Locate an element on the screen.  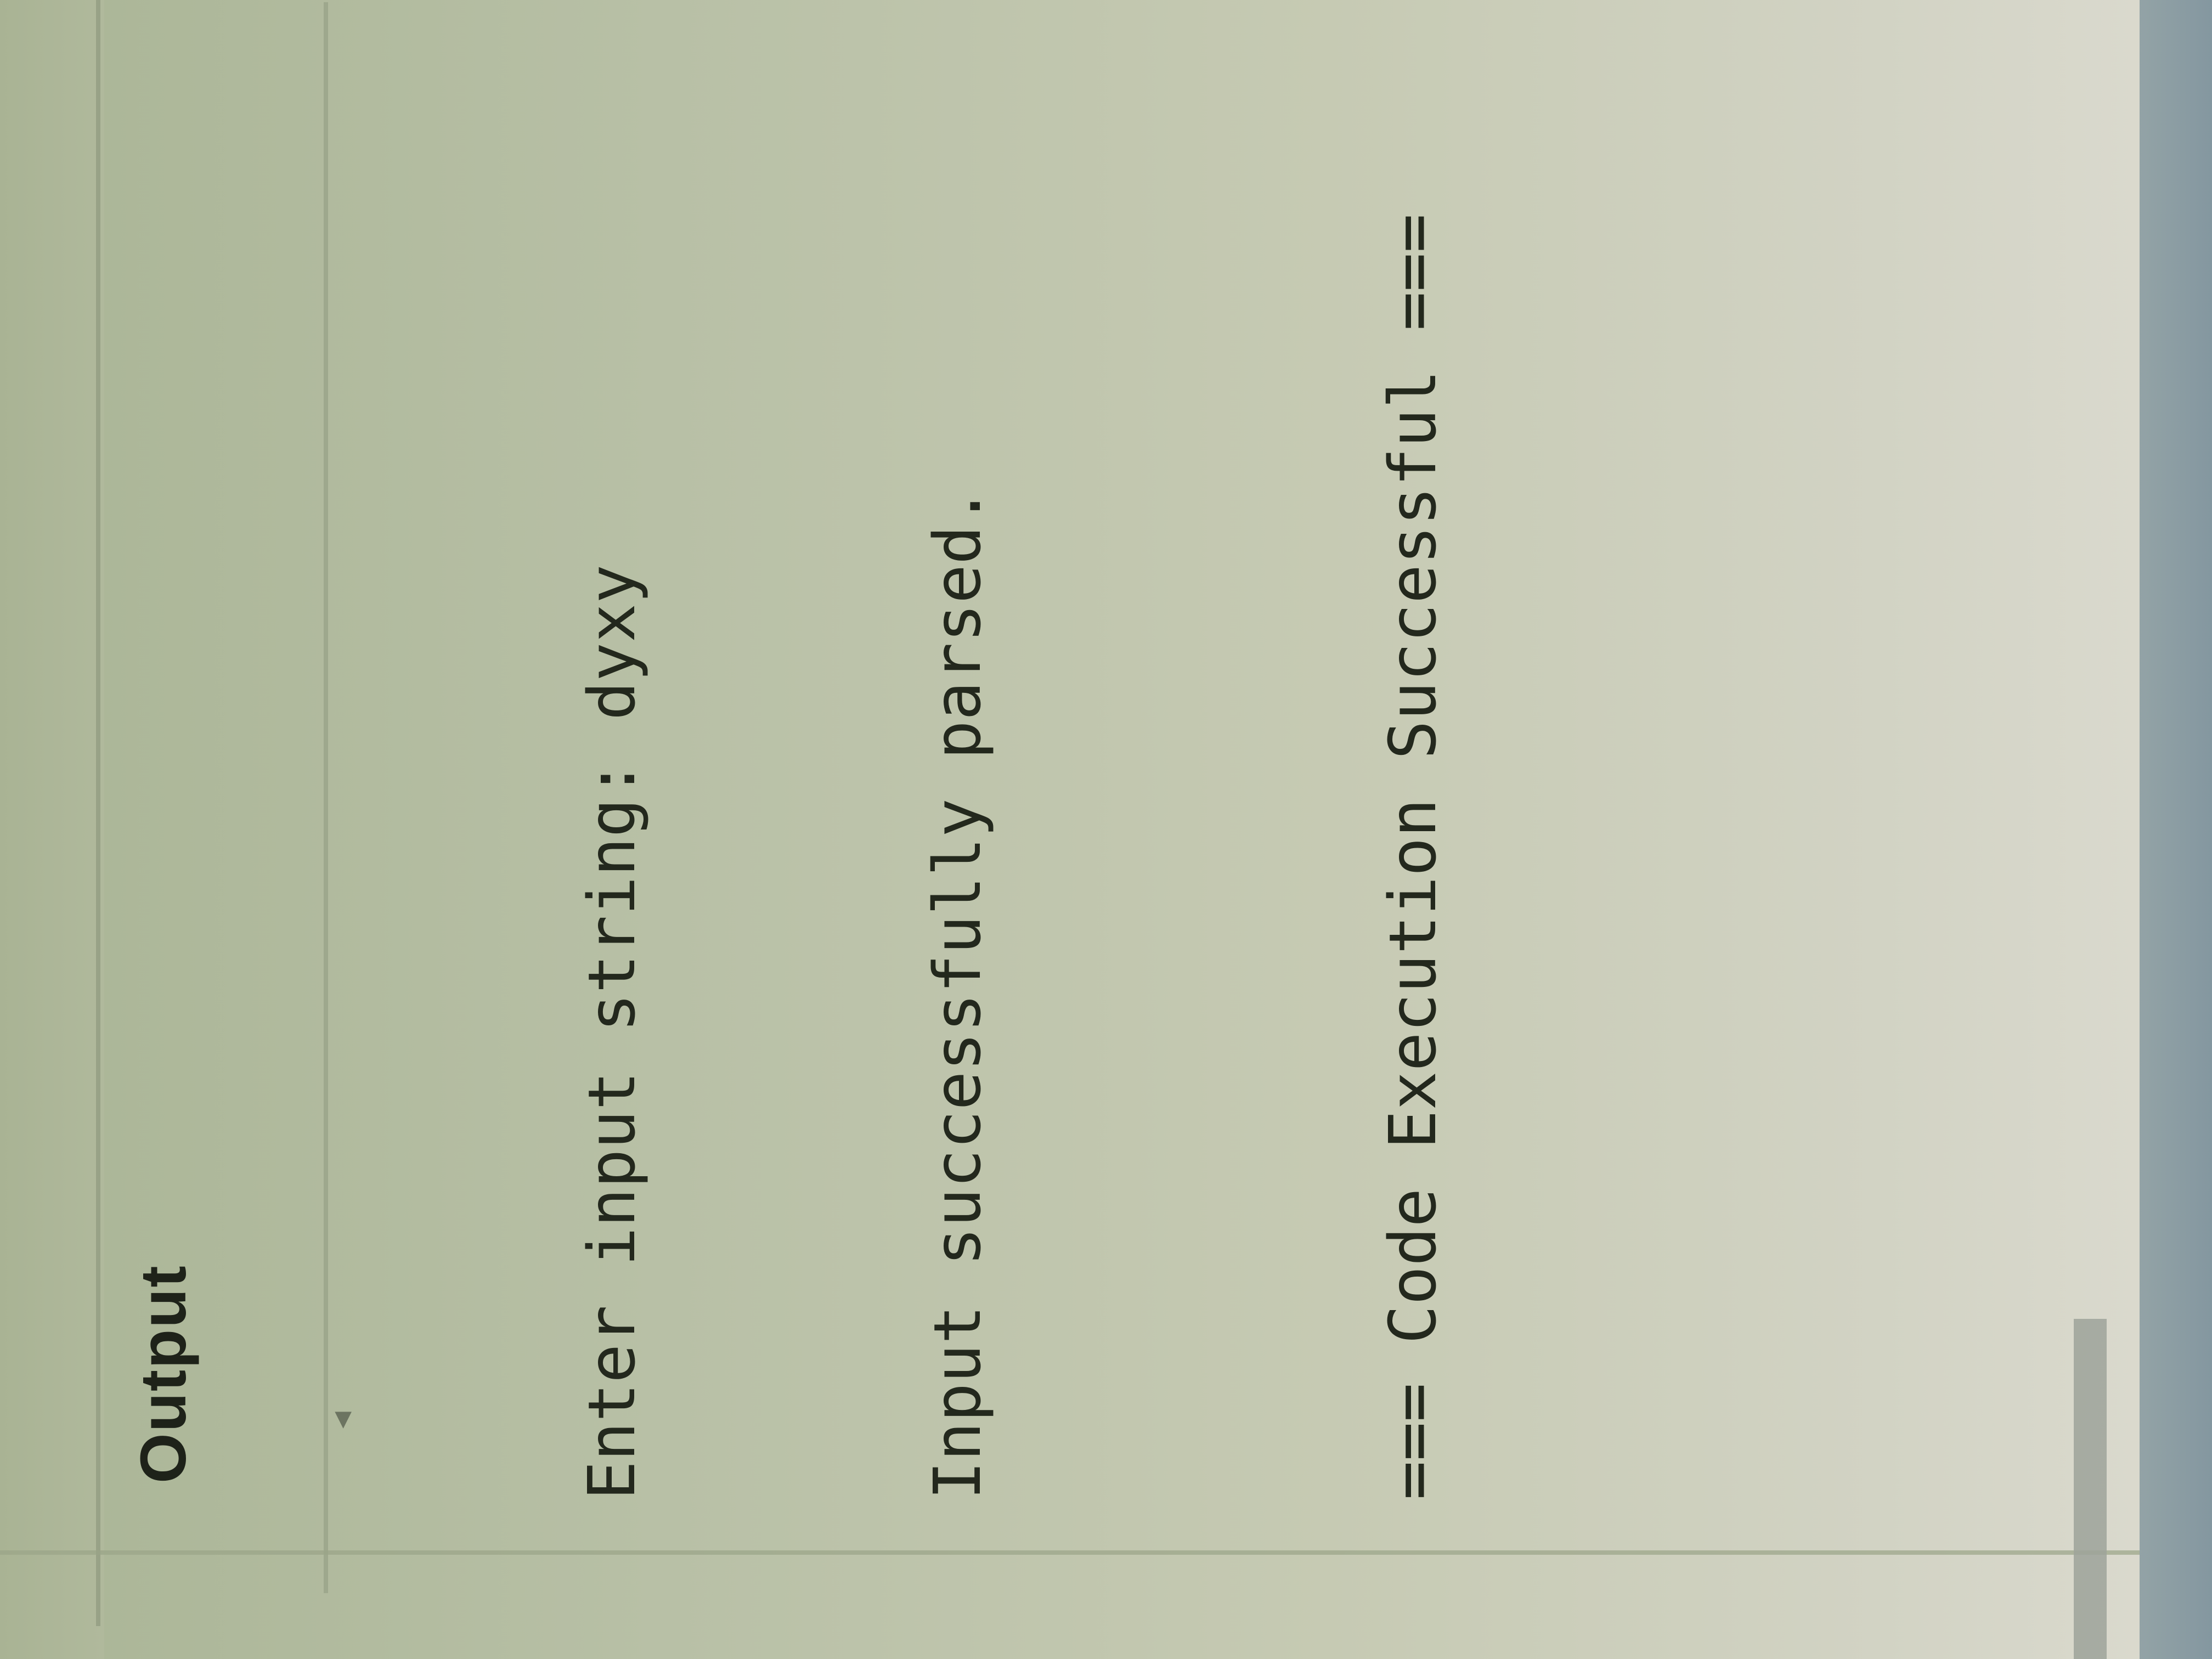
console-line: Enter input string: dyxy is located at coordinates (612, 1032).